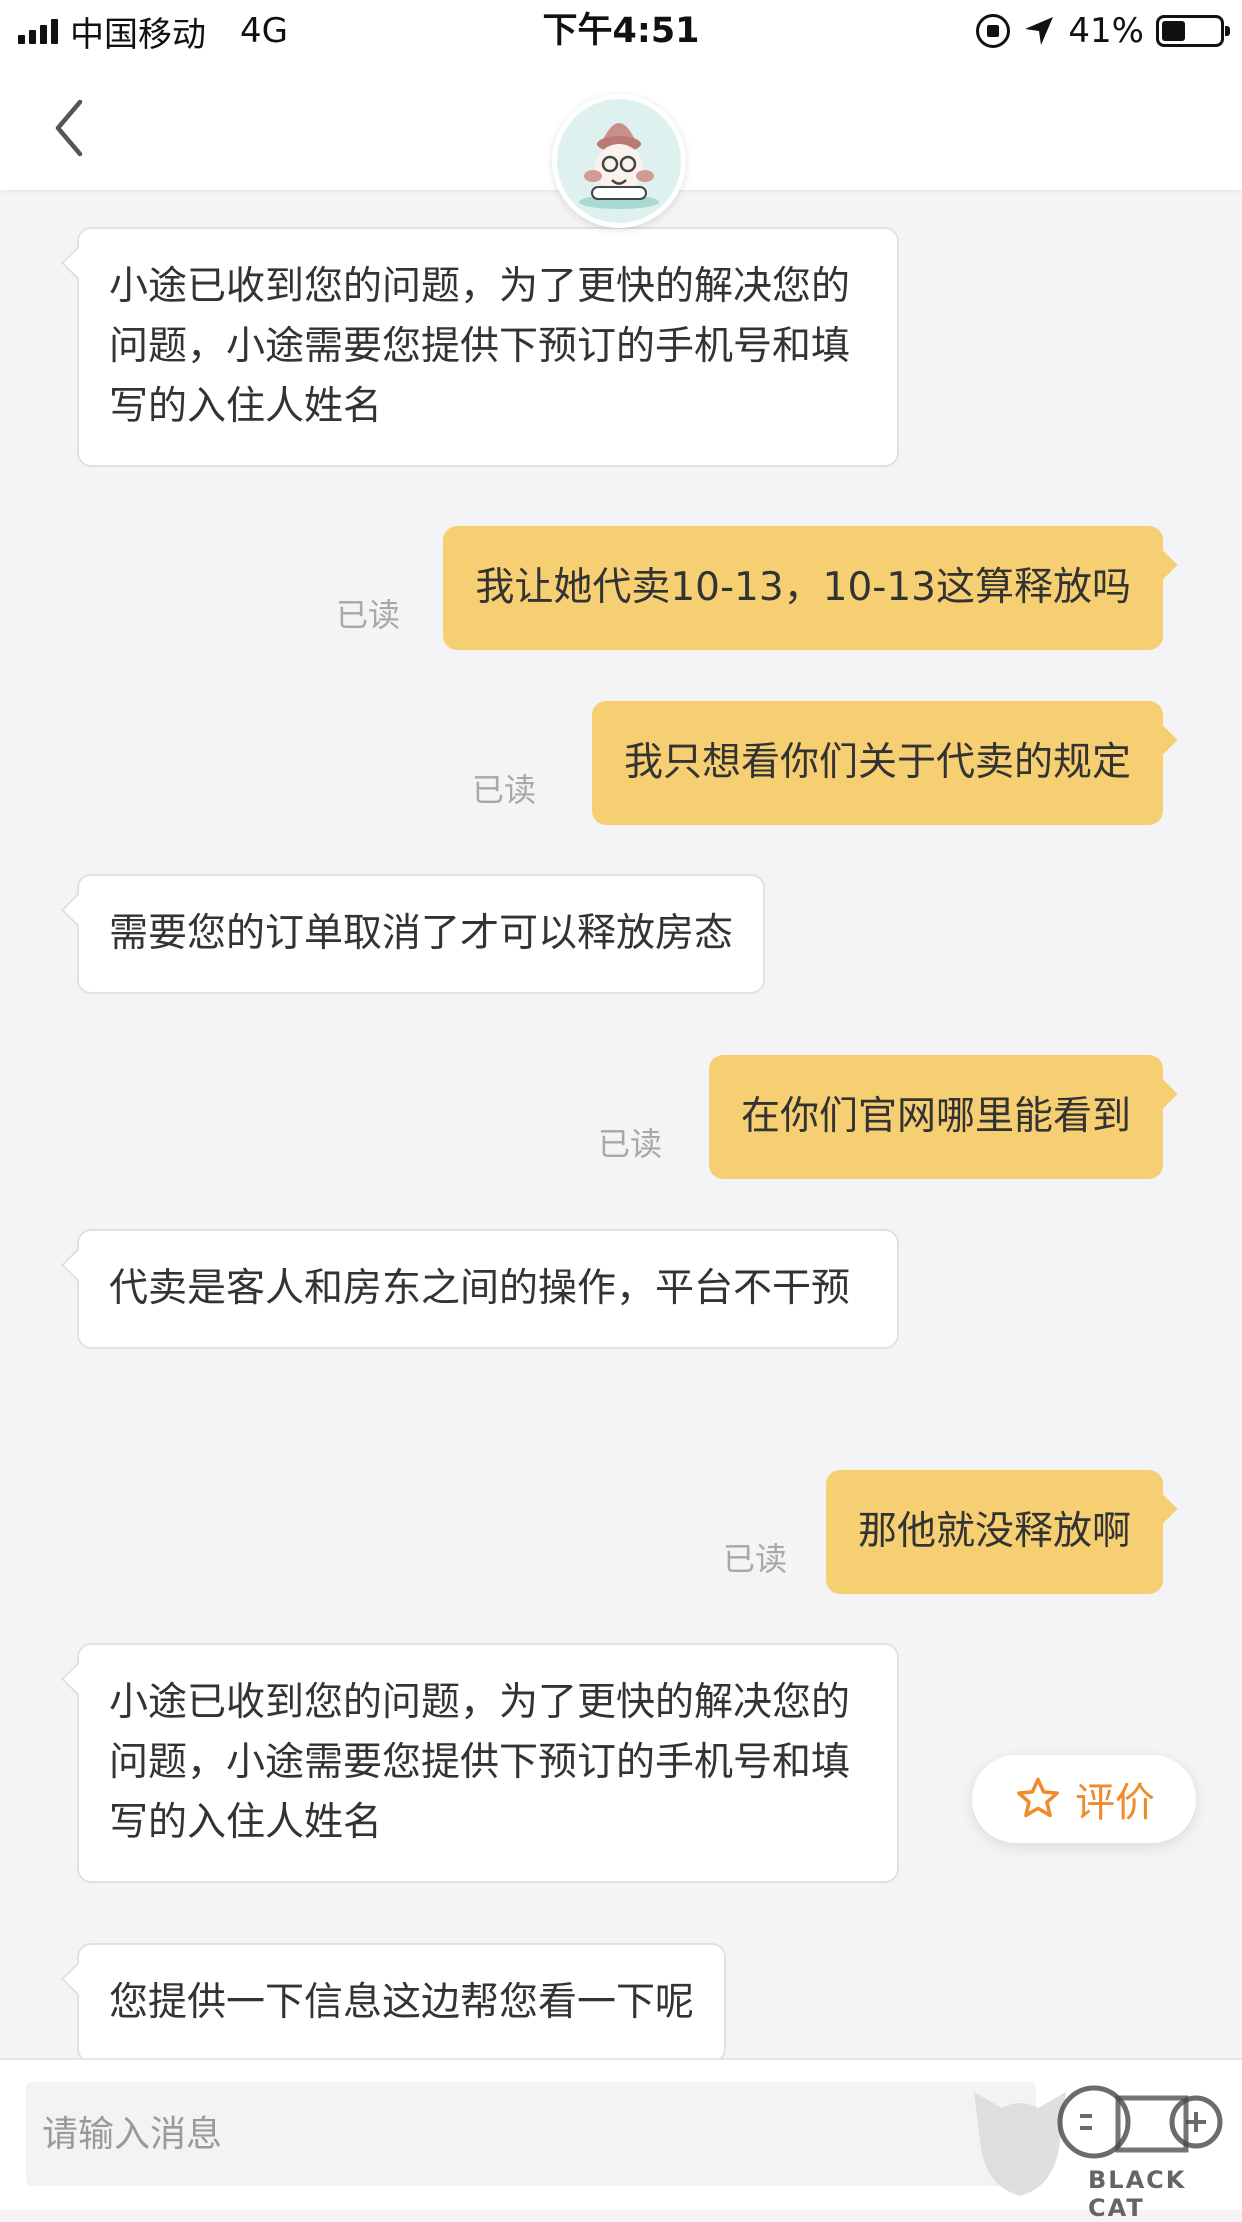 This screenshot has height=2222, width=1242. I want to click on message-outgoing: 在你们官网哪里能看到, so click(935, 1117).